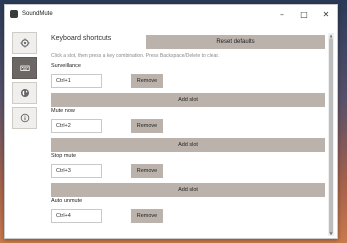 The height and width of the screenshot is (243, 347). What do you see at coordinates (67, 201) in the screenshot?
I see `shortcut-name: Auto unmute` at bounding box center [67, 201].